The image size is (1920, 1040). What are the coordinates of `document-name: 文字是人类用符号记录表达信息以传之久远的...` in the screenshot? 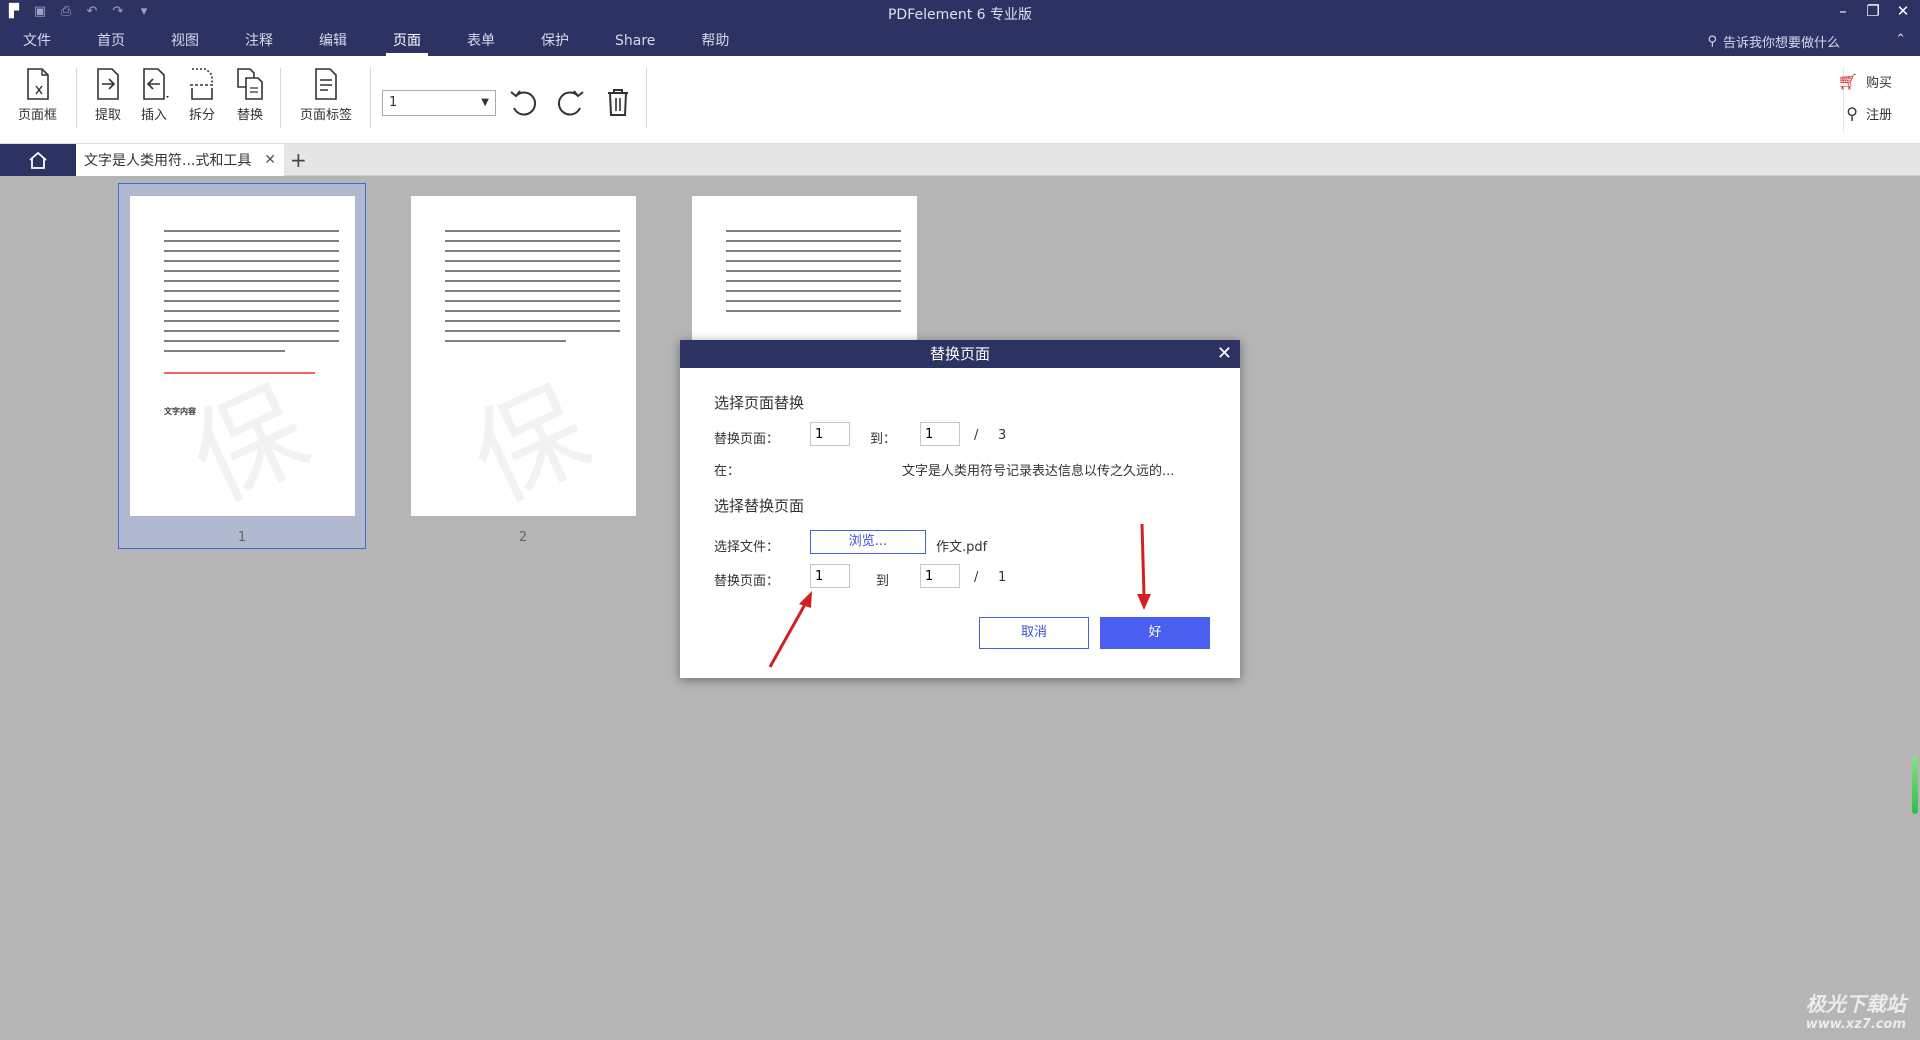 It's located at (1038, 471).